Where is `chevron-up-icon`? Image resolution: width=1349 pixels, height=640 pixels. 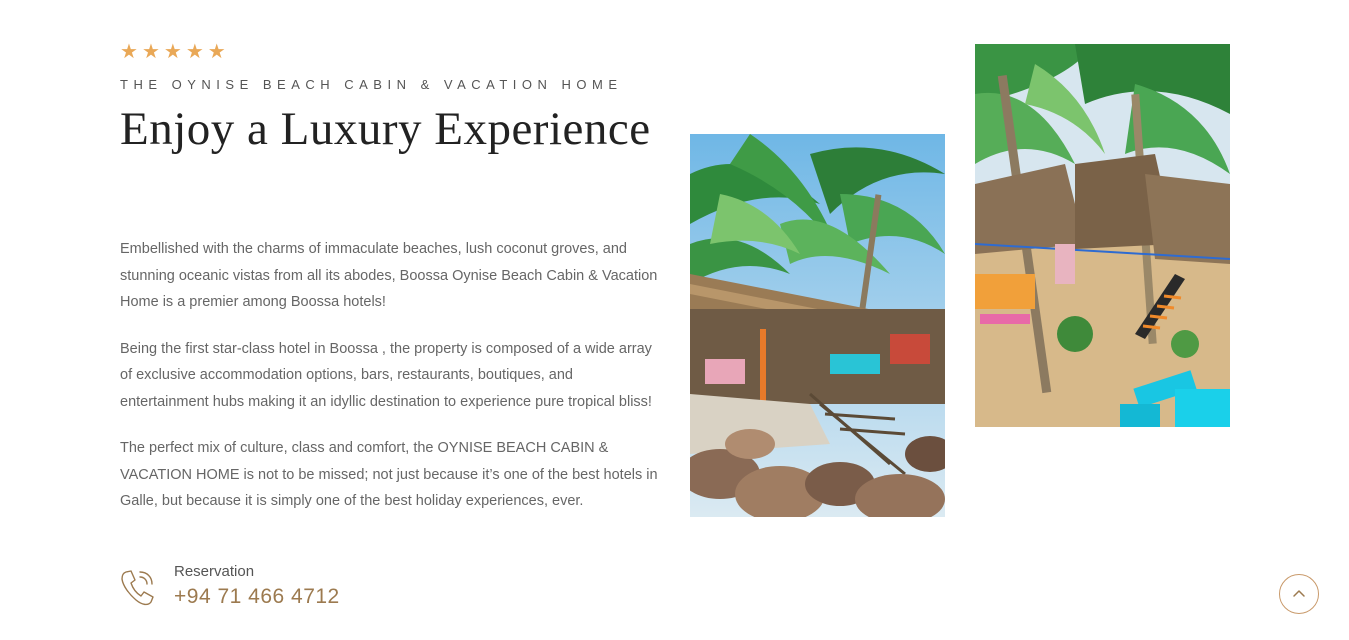 chevron-up-icon is located at coordinates (1299, 593).